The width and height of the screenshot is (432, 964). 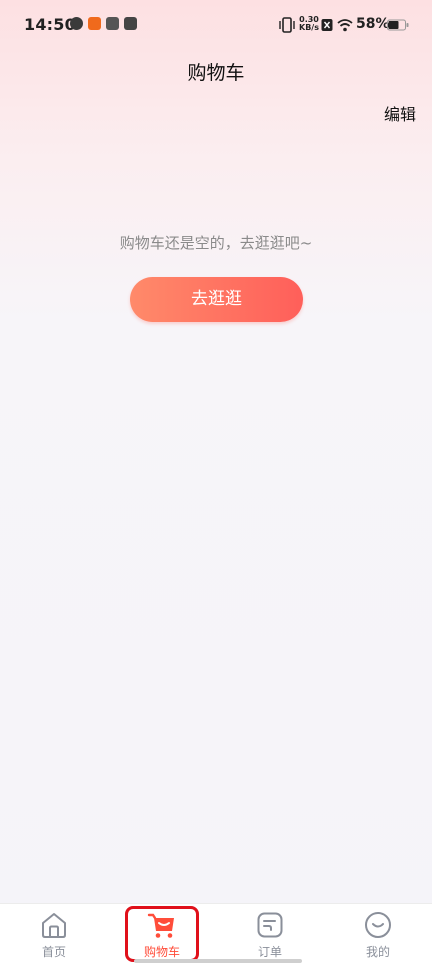 I want to click on empty-cart-message: 购物车还是空的，去逛逛吧~, so click(x=216, y=243).